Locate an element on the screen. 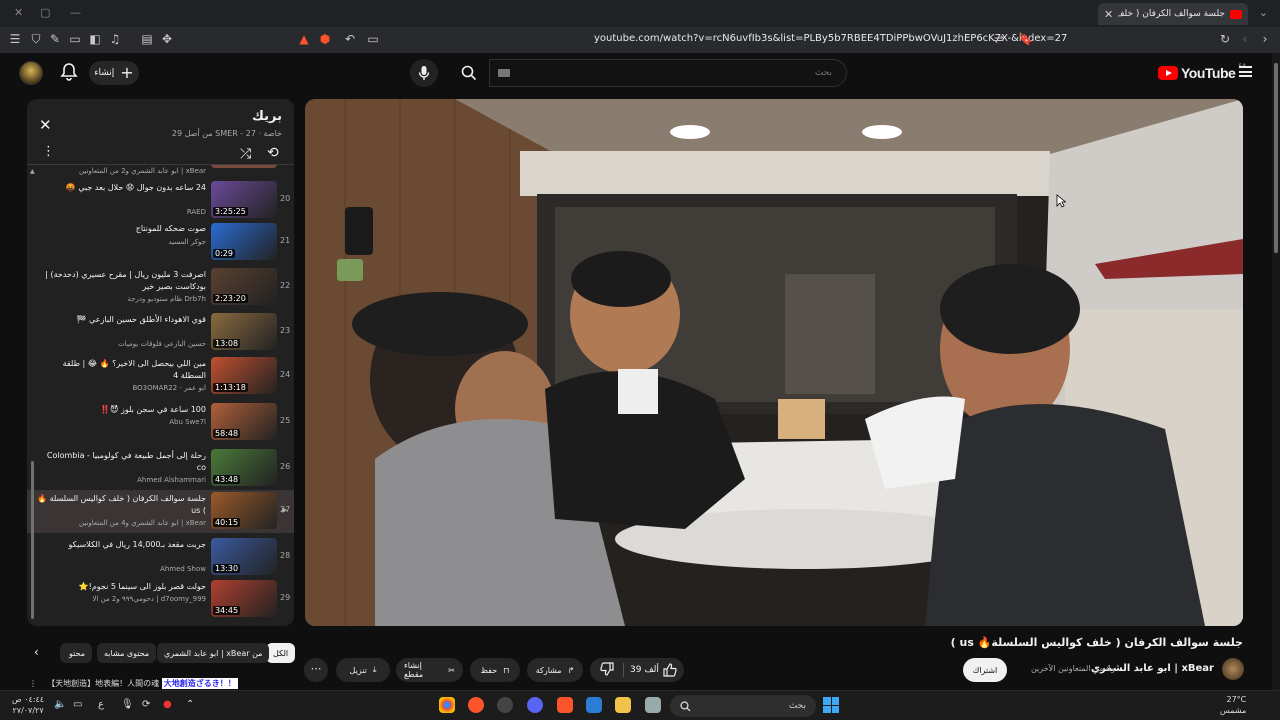 The height and width of the screenshot is (720, 1280). screen-cast-icon: ▭ is located at coordinates (373, 39).